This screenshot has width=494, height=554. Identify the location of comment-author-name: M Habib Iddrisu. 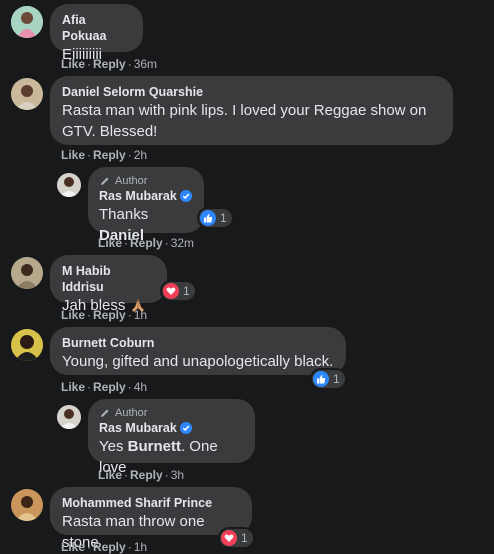
(108, 279).